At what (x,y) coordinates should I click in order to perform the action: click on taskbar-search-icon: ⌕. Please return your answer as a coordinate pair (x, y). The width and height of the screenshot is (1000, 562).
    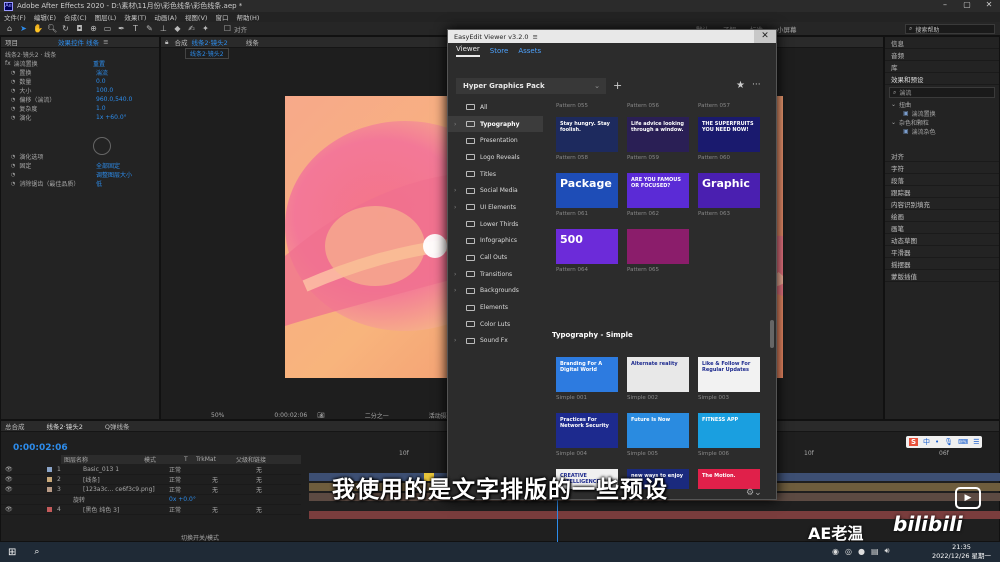
    Looking at the image, I should click on (36, 552).